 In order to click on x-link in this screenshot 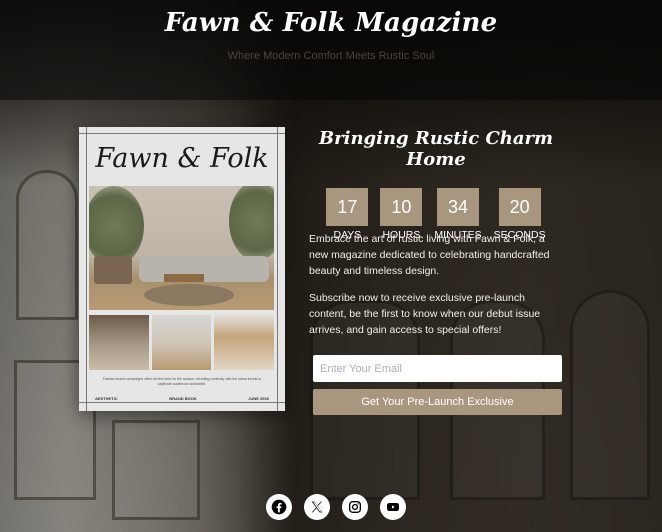, I will do `click(317, 507)`.